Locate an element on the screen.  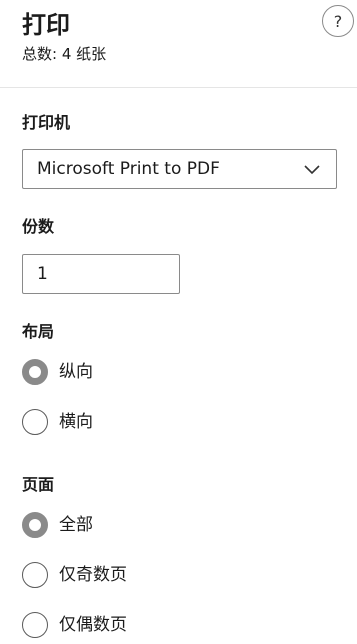
pages-label: 页面 is located at coordinates (38, 484).